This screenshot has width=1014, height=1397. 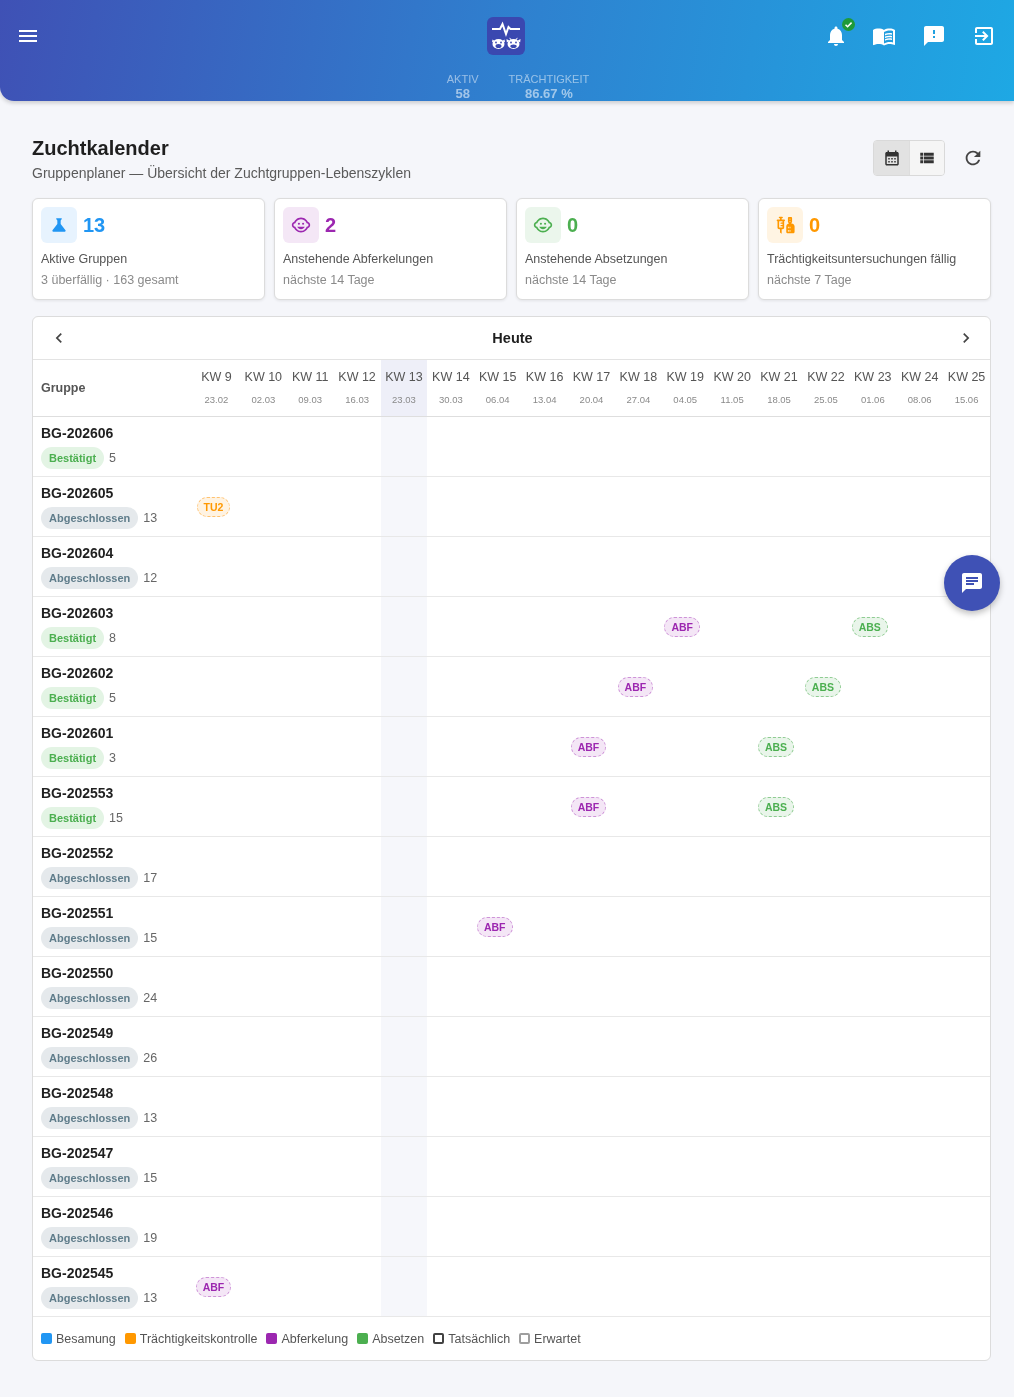 I want to click on group-name: BG-202546, so click(x=78, y=1213).